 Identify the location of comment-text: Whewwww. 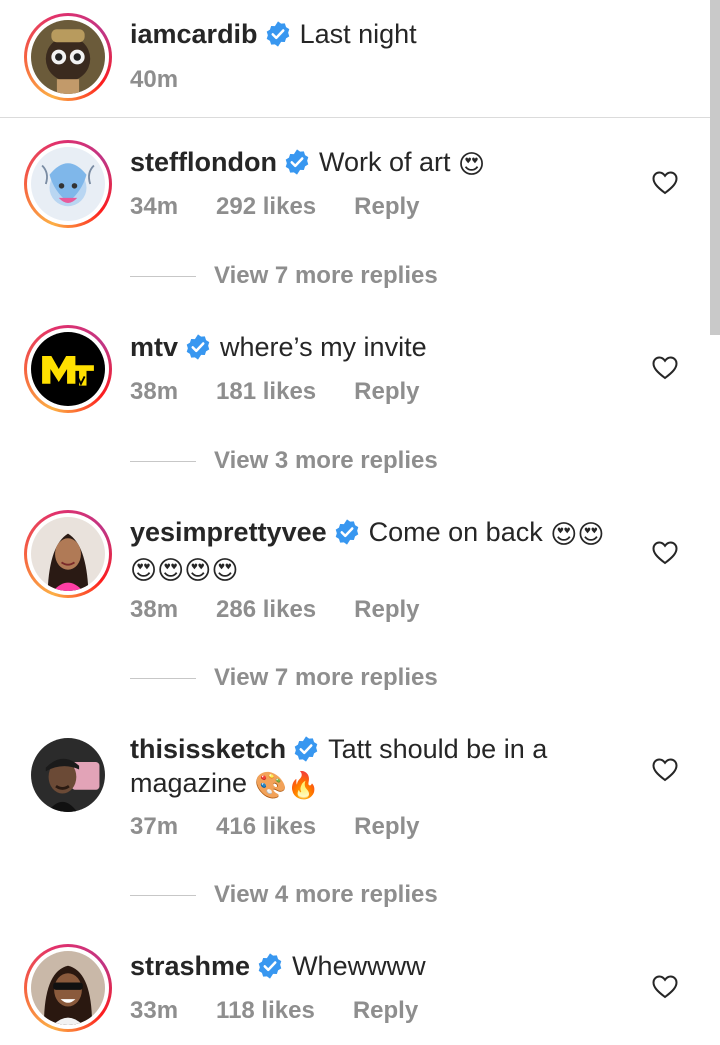
(359, 966).